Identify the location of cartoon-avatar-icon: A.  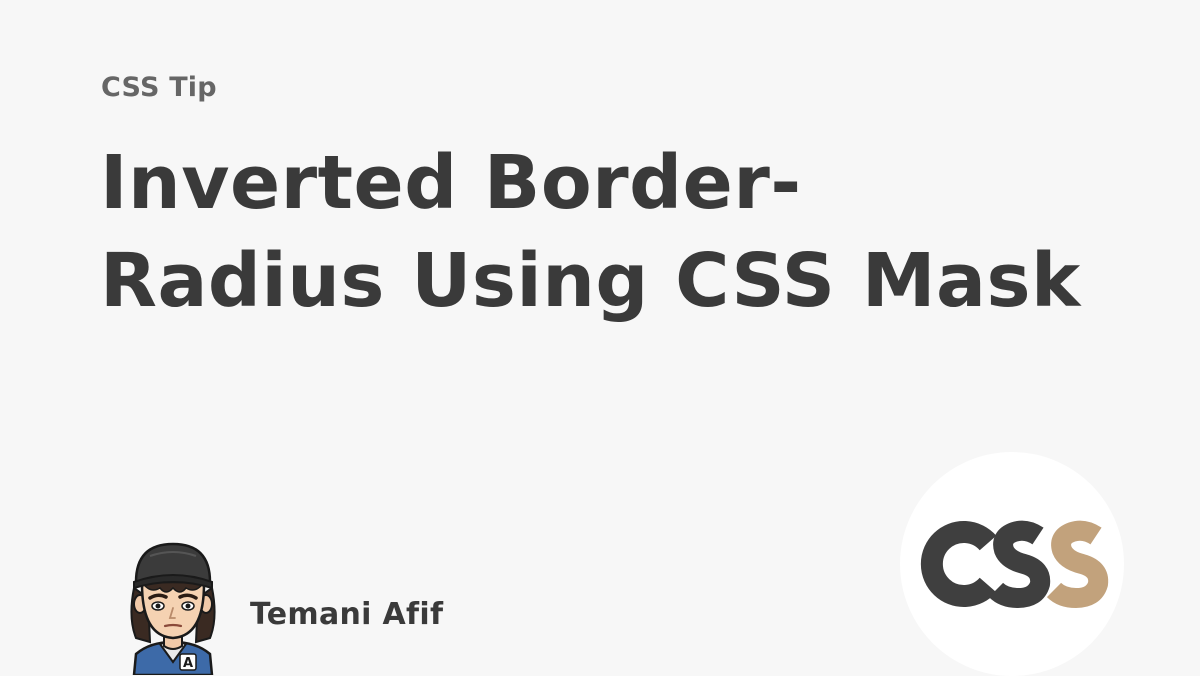
(173, 608).